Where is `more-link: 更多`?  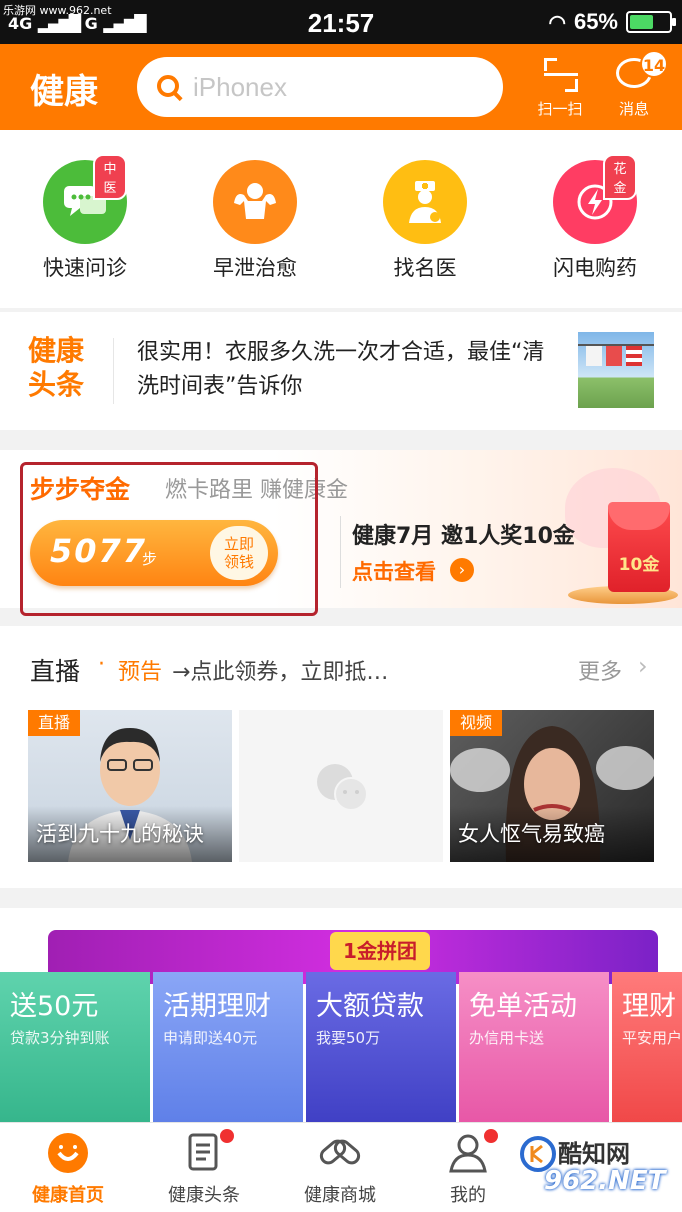
more-link: 更多 is located at coordinates (600, 670).